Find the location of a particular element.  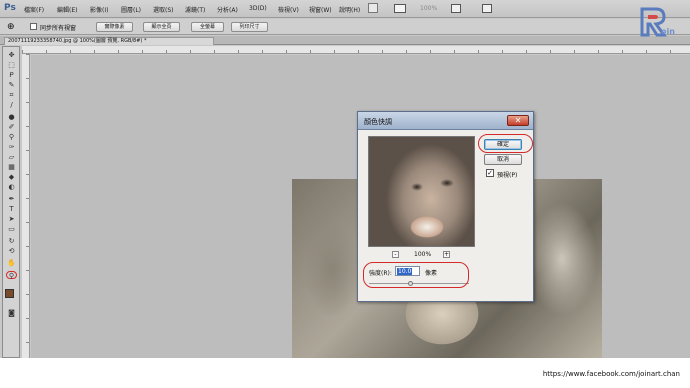

zoom-in-button: + is located at coordinates (446, 254).